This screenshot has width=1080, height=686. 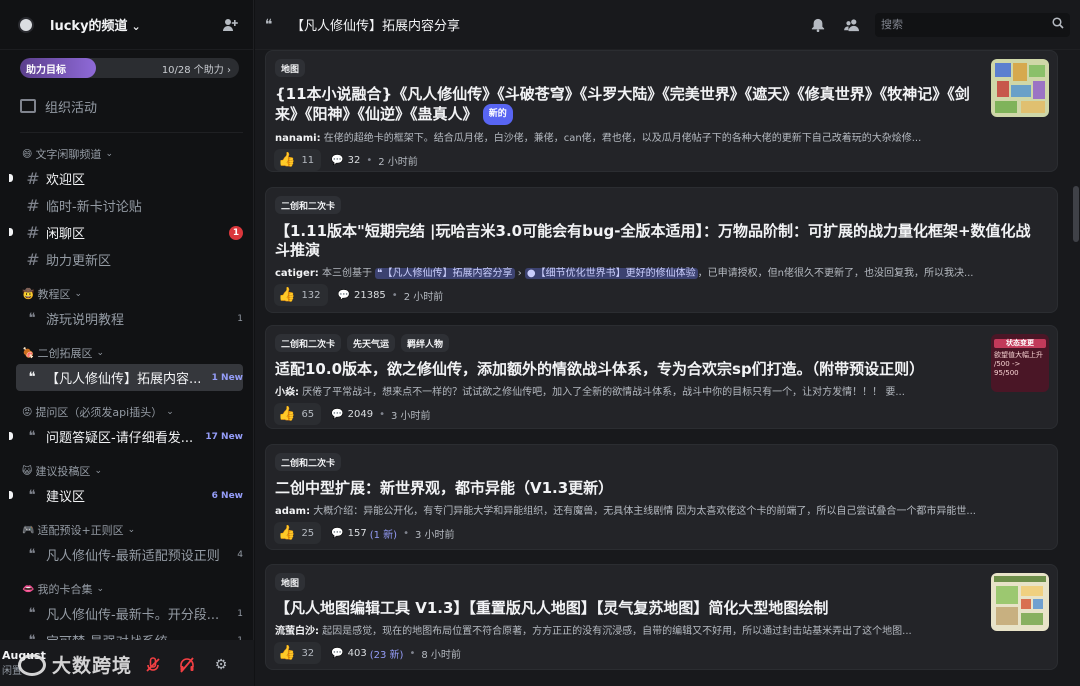 What do you see at coordinates (290, 582) in the screenshot?
I see `post-tag: 地图` at bounding box center [290, 582].